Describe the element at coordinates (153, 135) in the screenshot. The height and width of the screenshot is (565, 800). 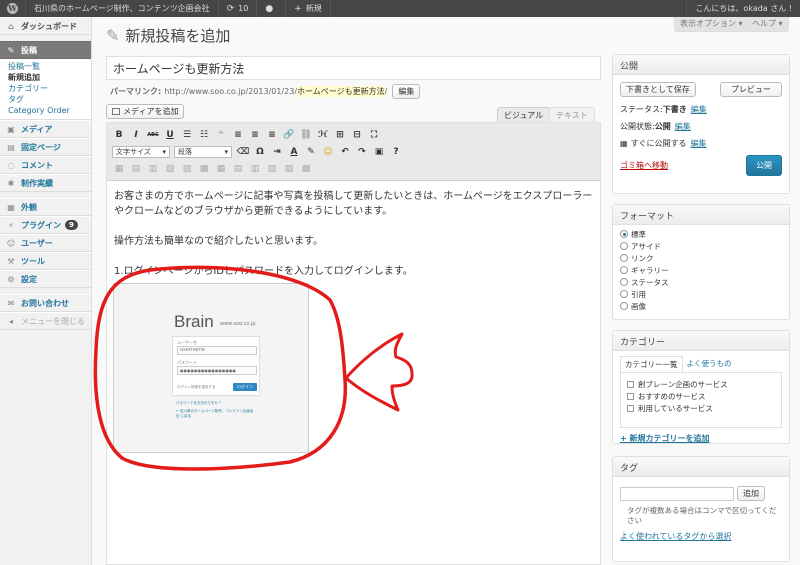
I see `strikethrough-button: ABC` at that location.